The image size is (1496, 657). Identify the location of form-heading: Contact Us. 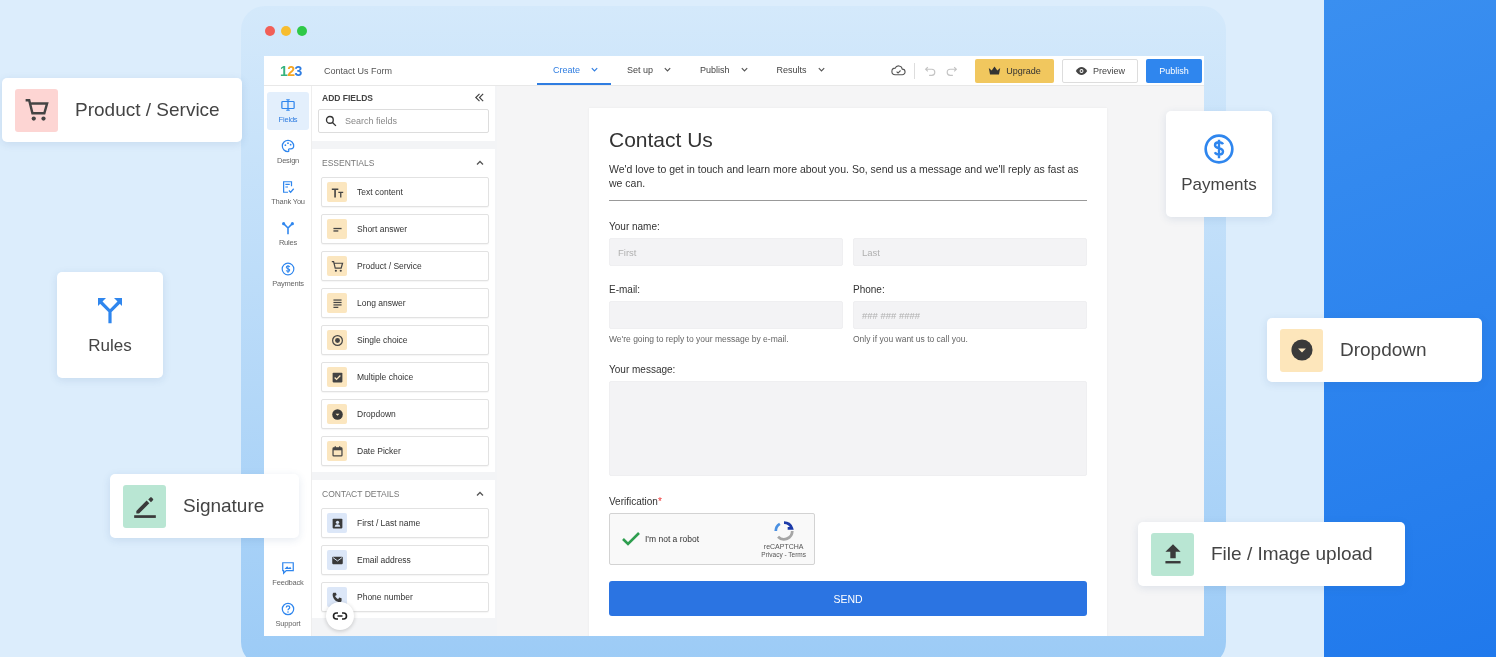
(661, 140).